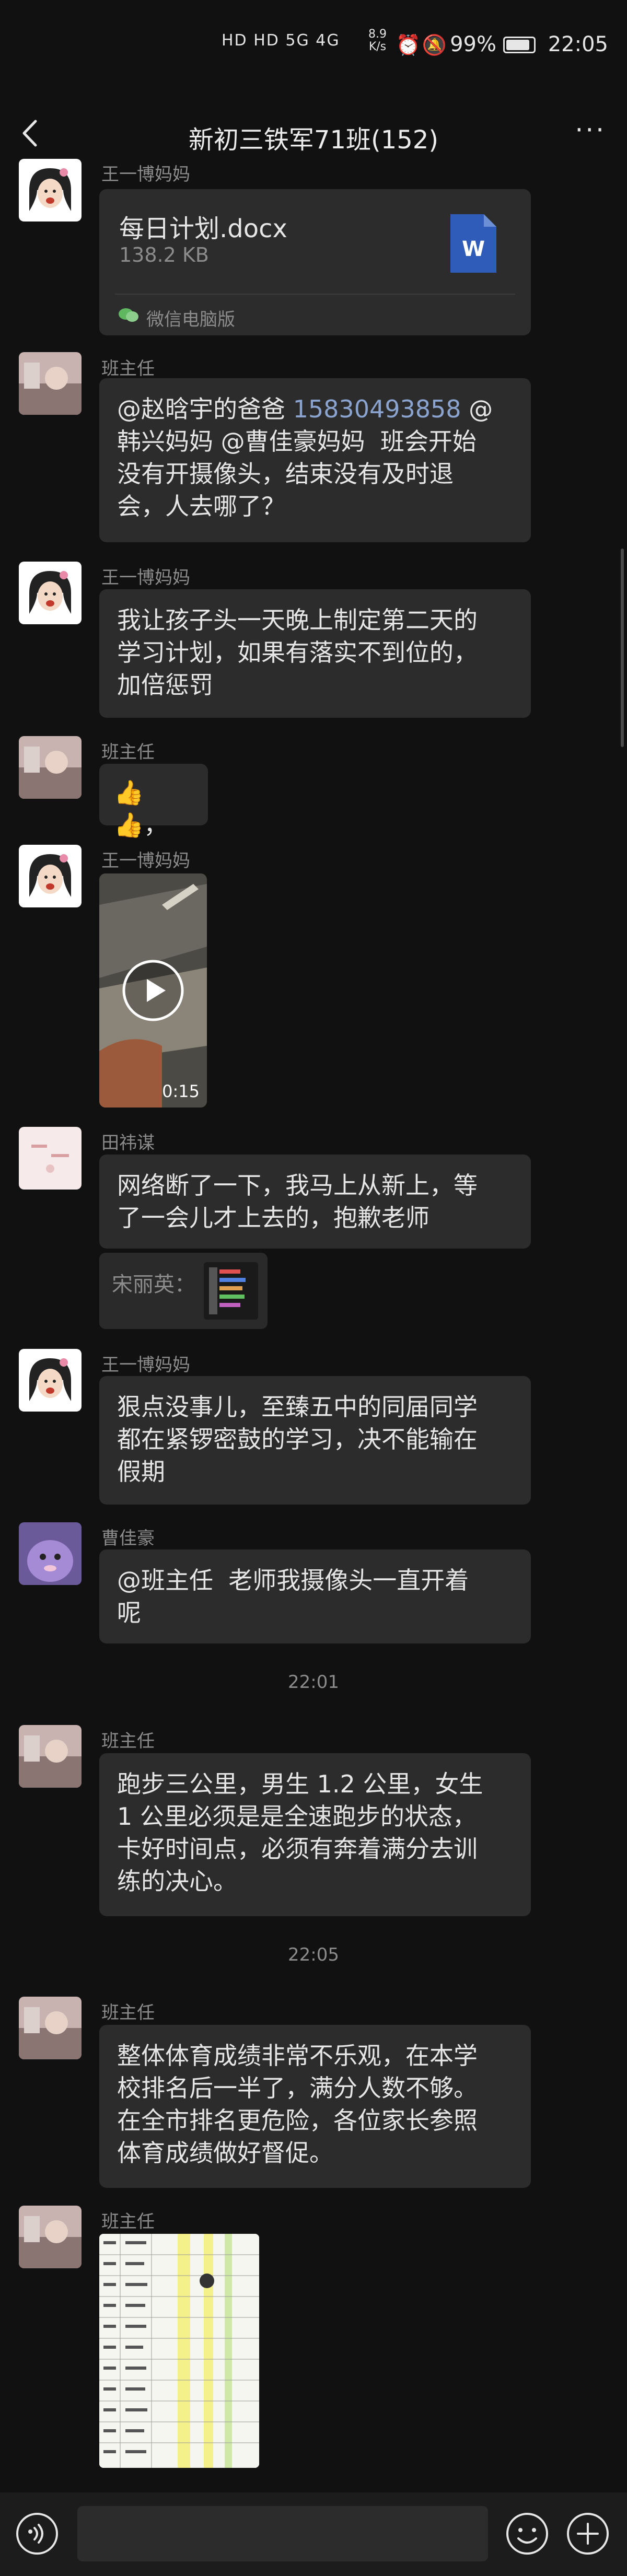  I want to click on more-options-icon: ···, so click(590, 130).